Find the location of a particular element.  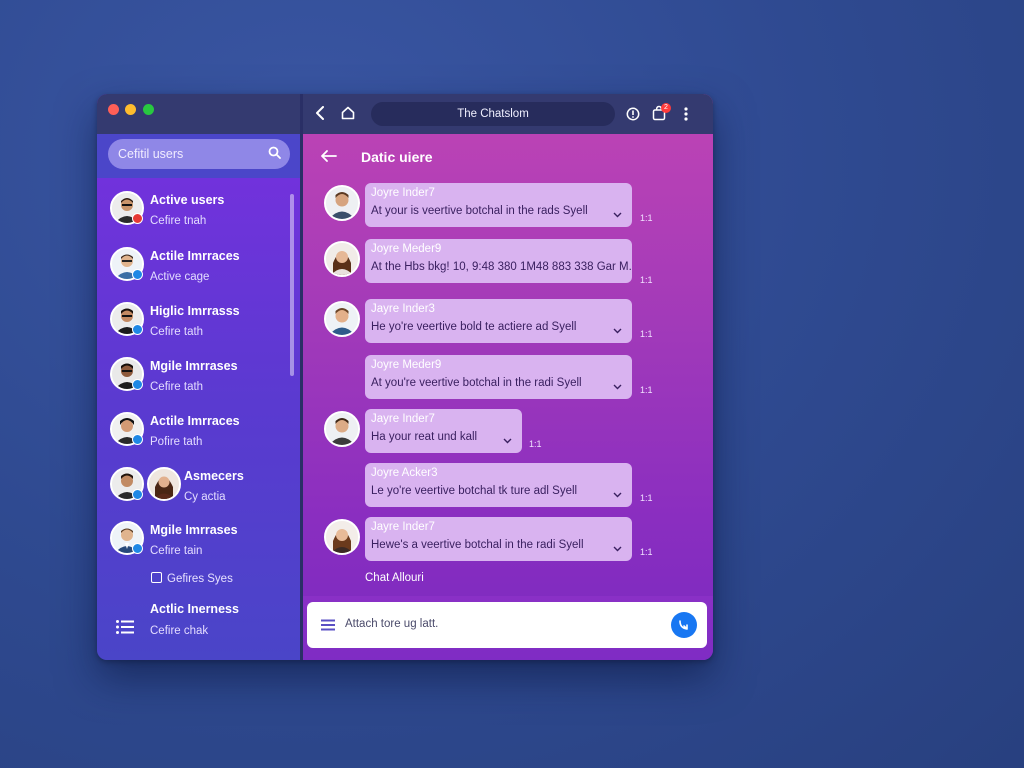

user-status: Pofire tath is located at coordinates (176, 442).